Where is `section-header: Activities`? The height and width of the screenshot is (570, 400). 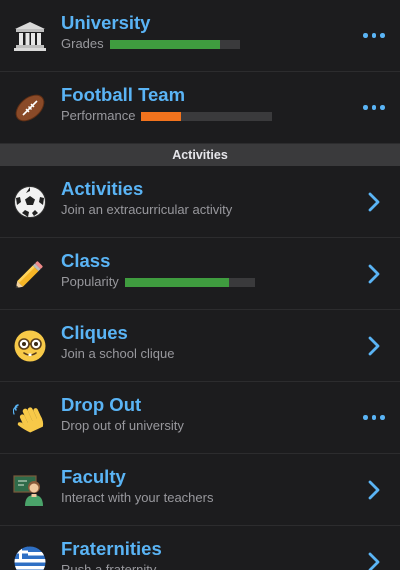 section-header: Activities is located at coordinates (200, 155).